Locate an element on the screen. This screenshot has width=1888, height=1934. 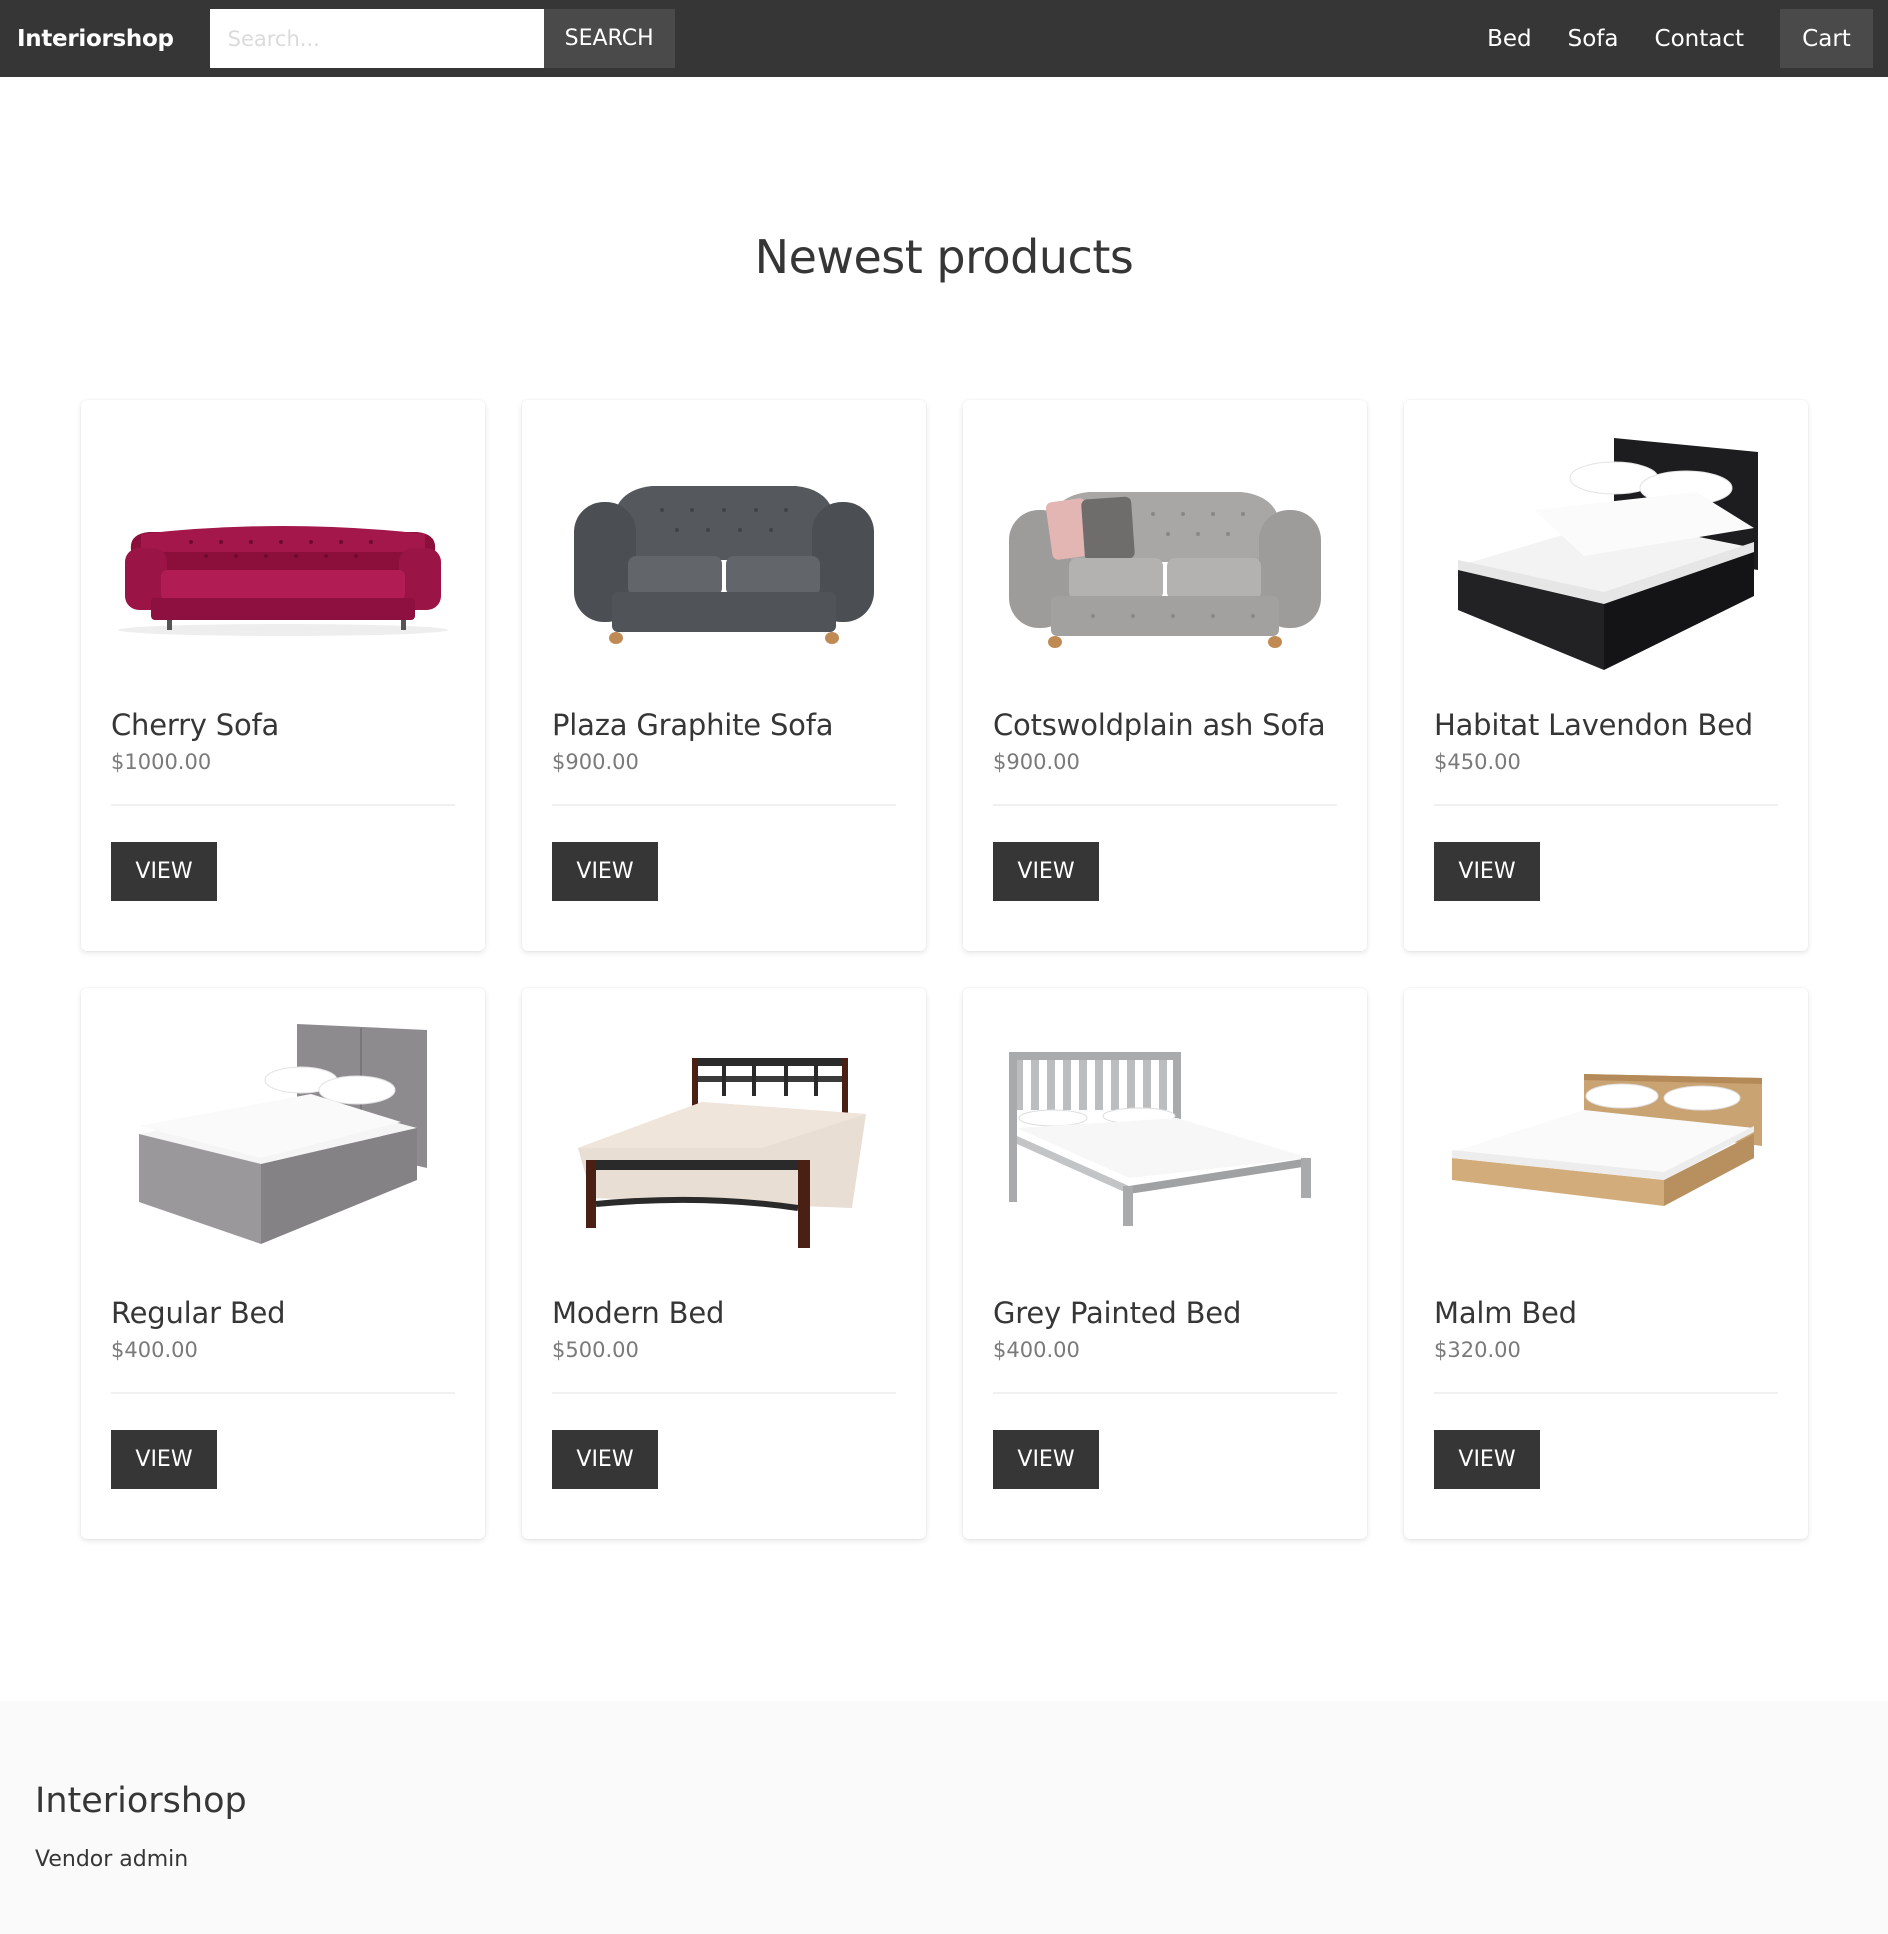
product-card: Habitat Lavendon Bed $450.00 VIEW is located at coordinates (1606, 675).